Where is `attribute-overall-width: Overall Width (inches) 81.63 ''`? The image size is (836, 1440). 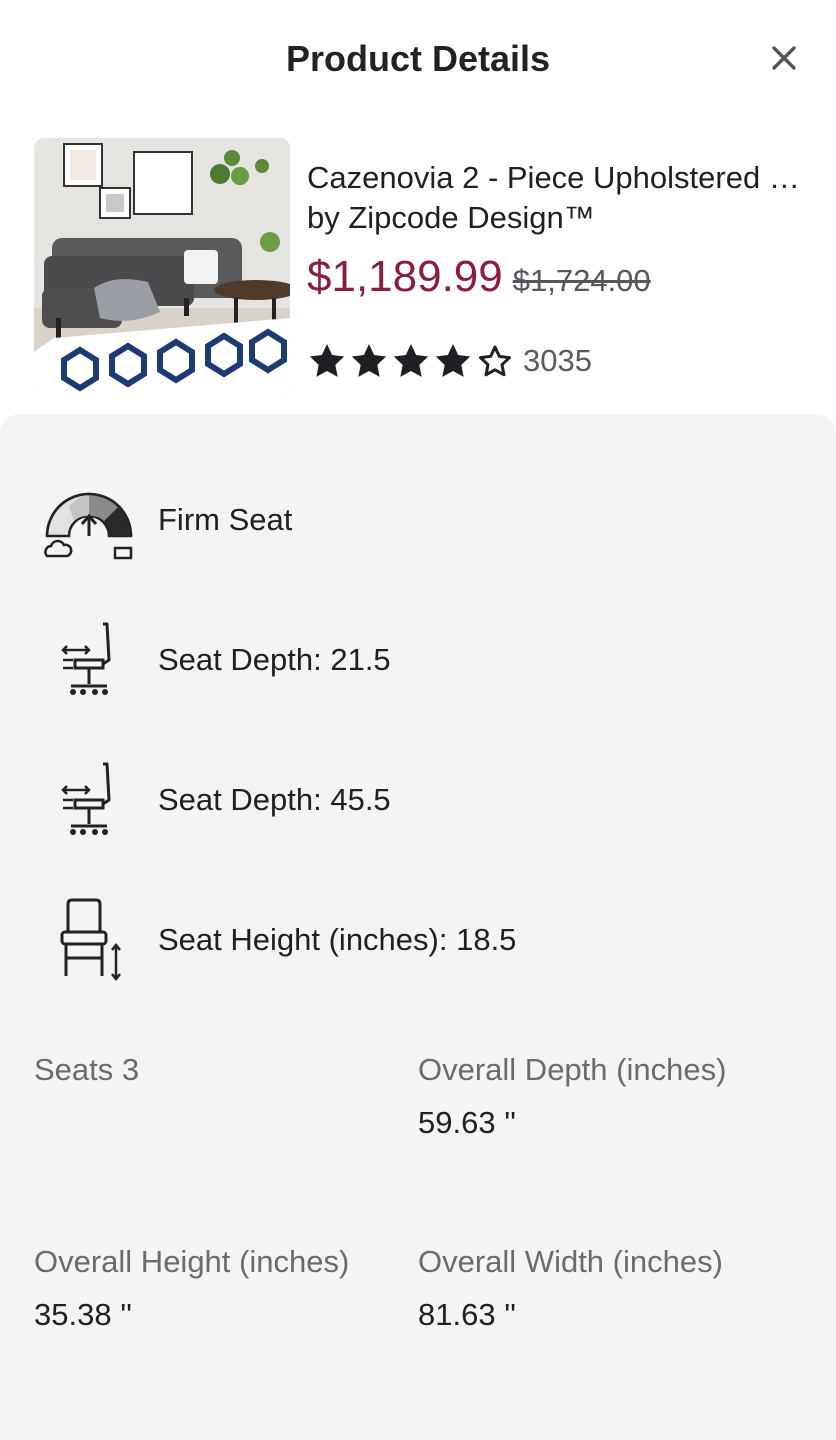
attribute-overall-width: Overall Width (inches) 81.63 '' is located at coordinates (608, 1285).